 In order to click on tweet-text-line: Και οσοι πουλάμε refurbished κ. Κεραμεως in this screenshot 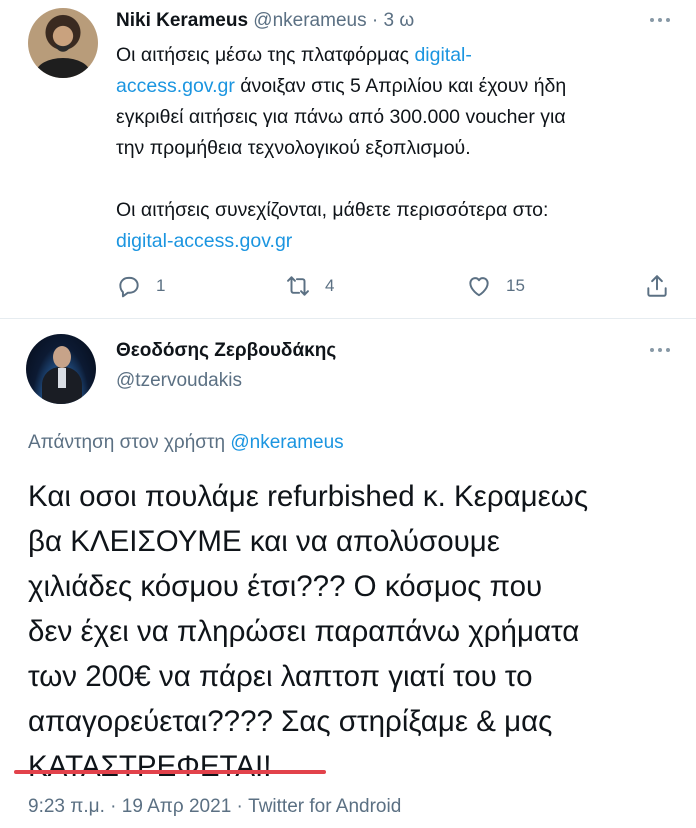, I will do `click(308, 496)`.